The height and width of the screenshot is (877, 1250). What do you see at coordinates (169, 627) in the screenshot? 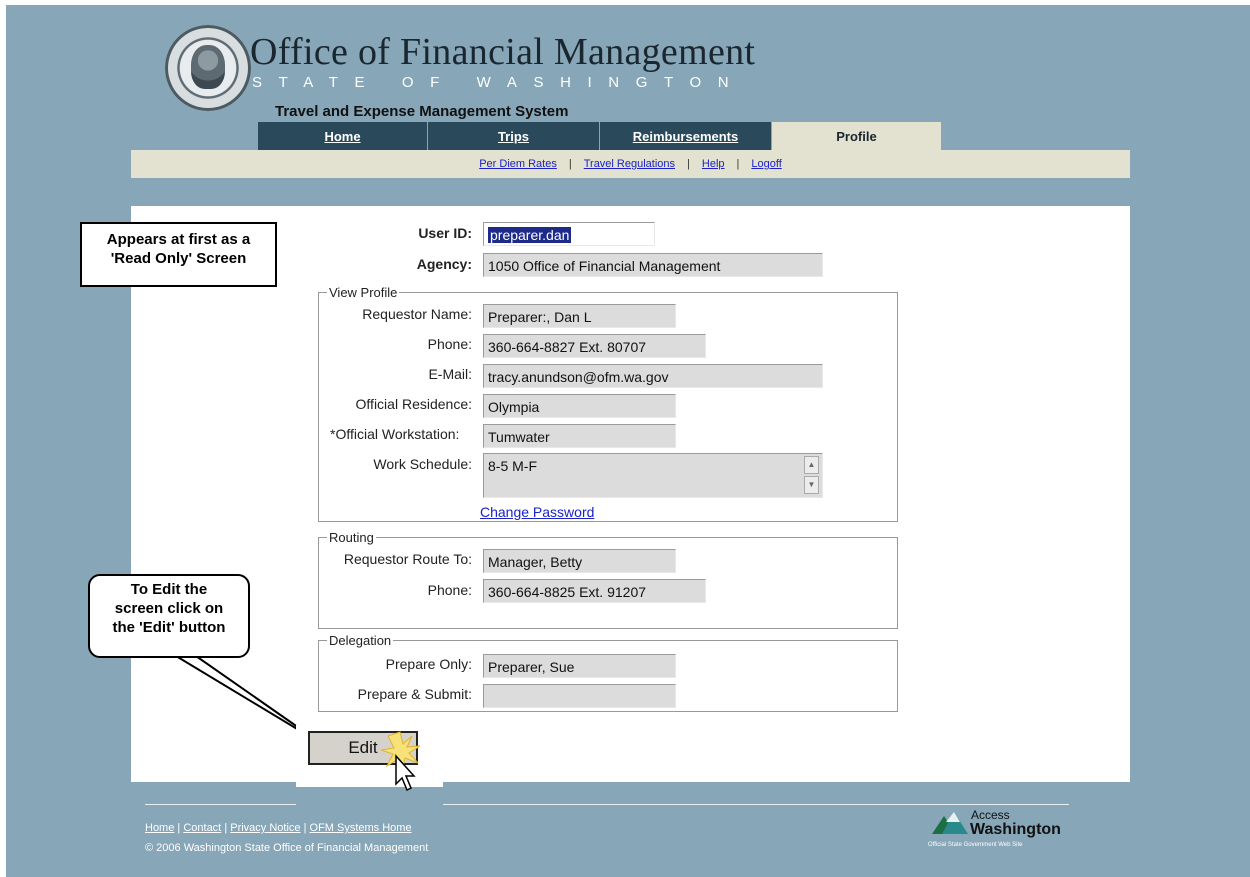
I see `edit-callout-line3: the 'Edit' button` at bounding box center [169, 627].